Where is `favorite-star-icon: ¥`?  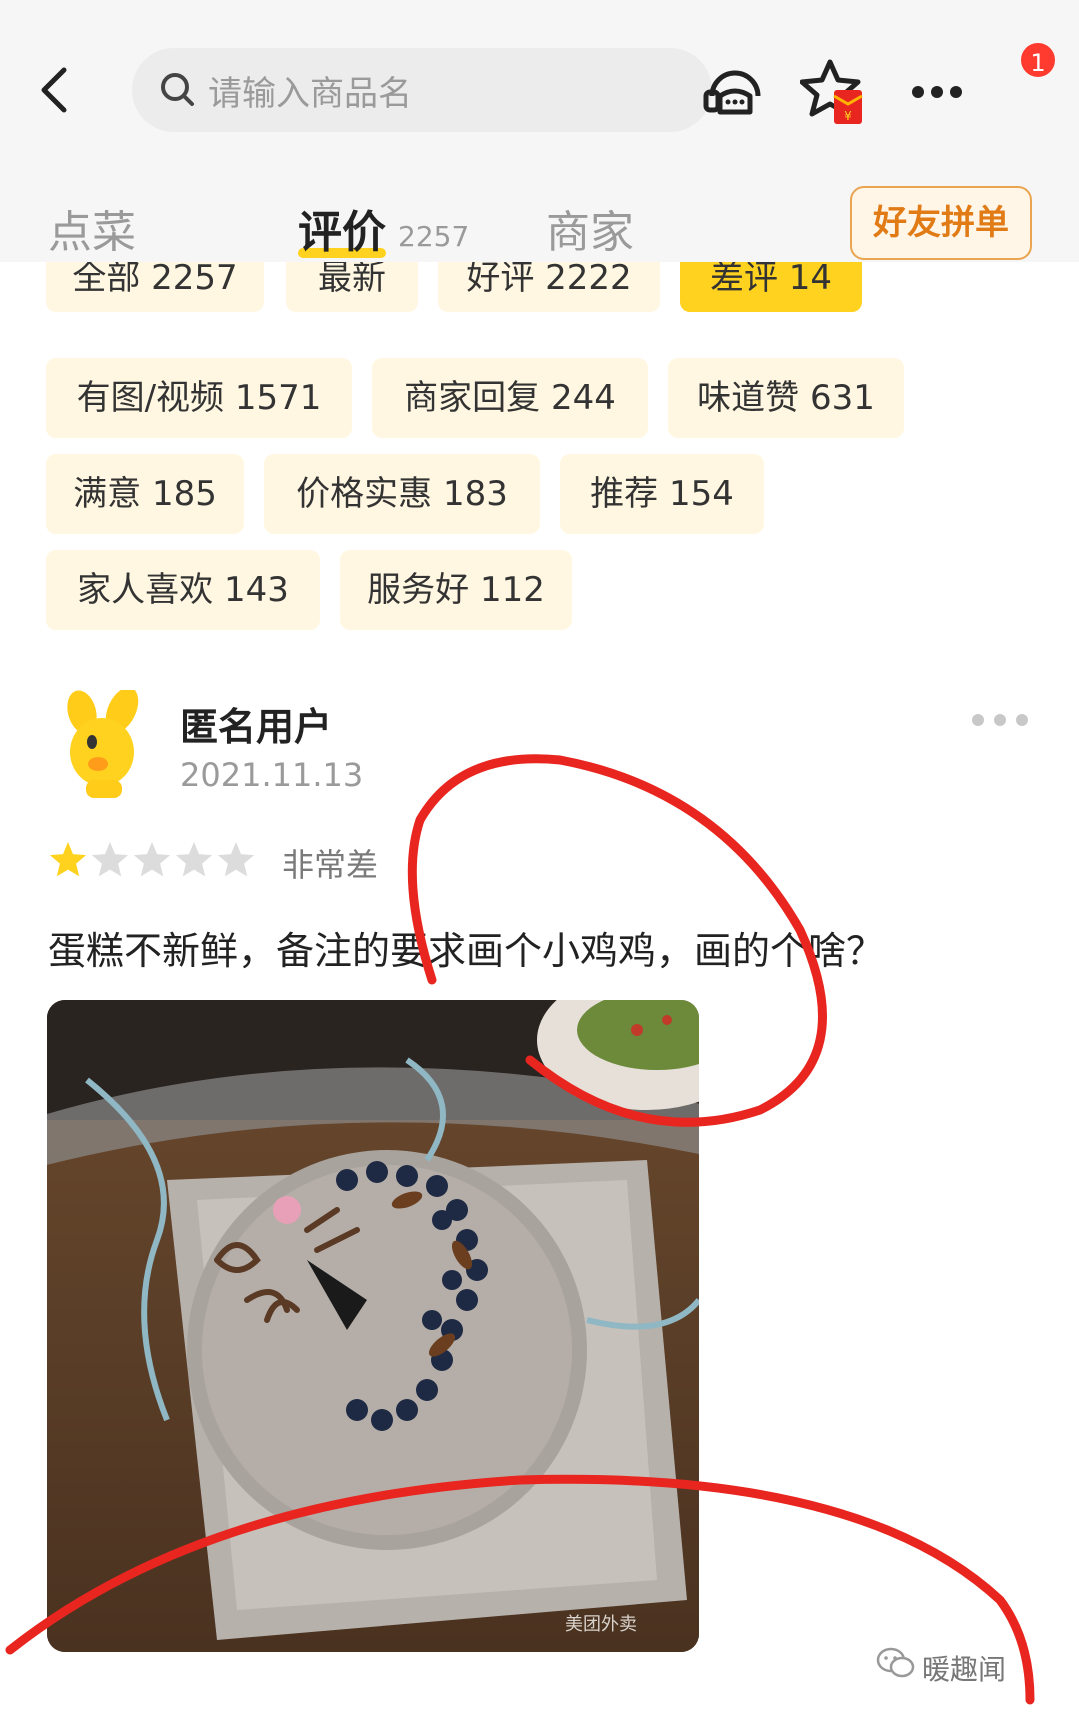 favorite-star-icon: ¥ is located at coordinates (836, 93).